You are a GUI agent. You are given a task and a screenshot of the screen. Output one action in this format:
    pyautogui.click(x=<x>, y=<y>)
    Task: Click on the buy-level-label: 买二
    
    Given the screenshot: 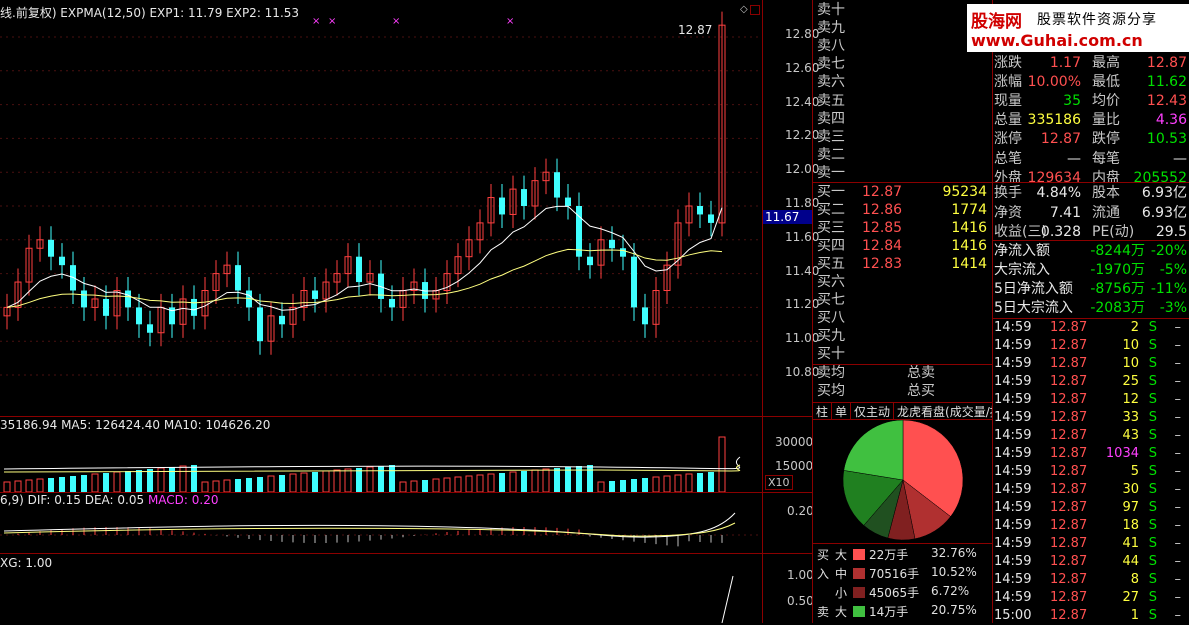 What is the action you would take?
    pyautogui.click(x=831, y=210)
    